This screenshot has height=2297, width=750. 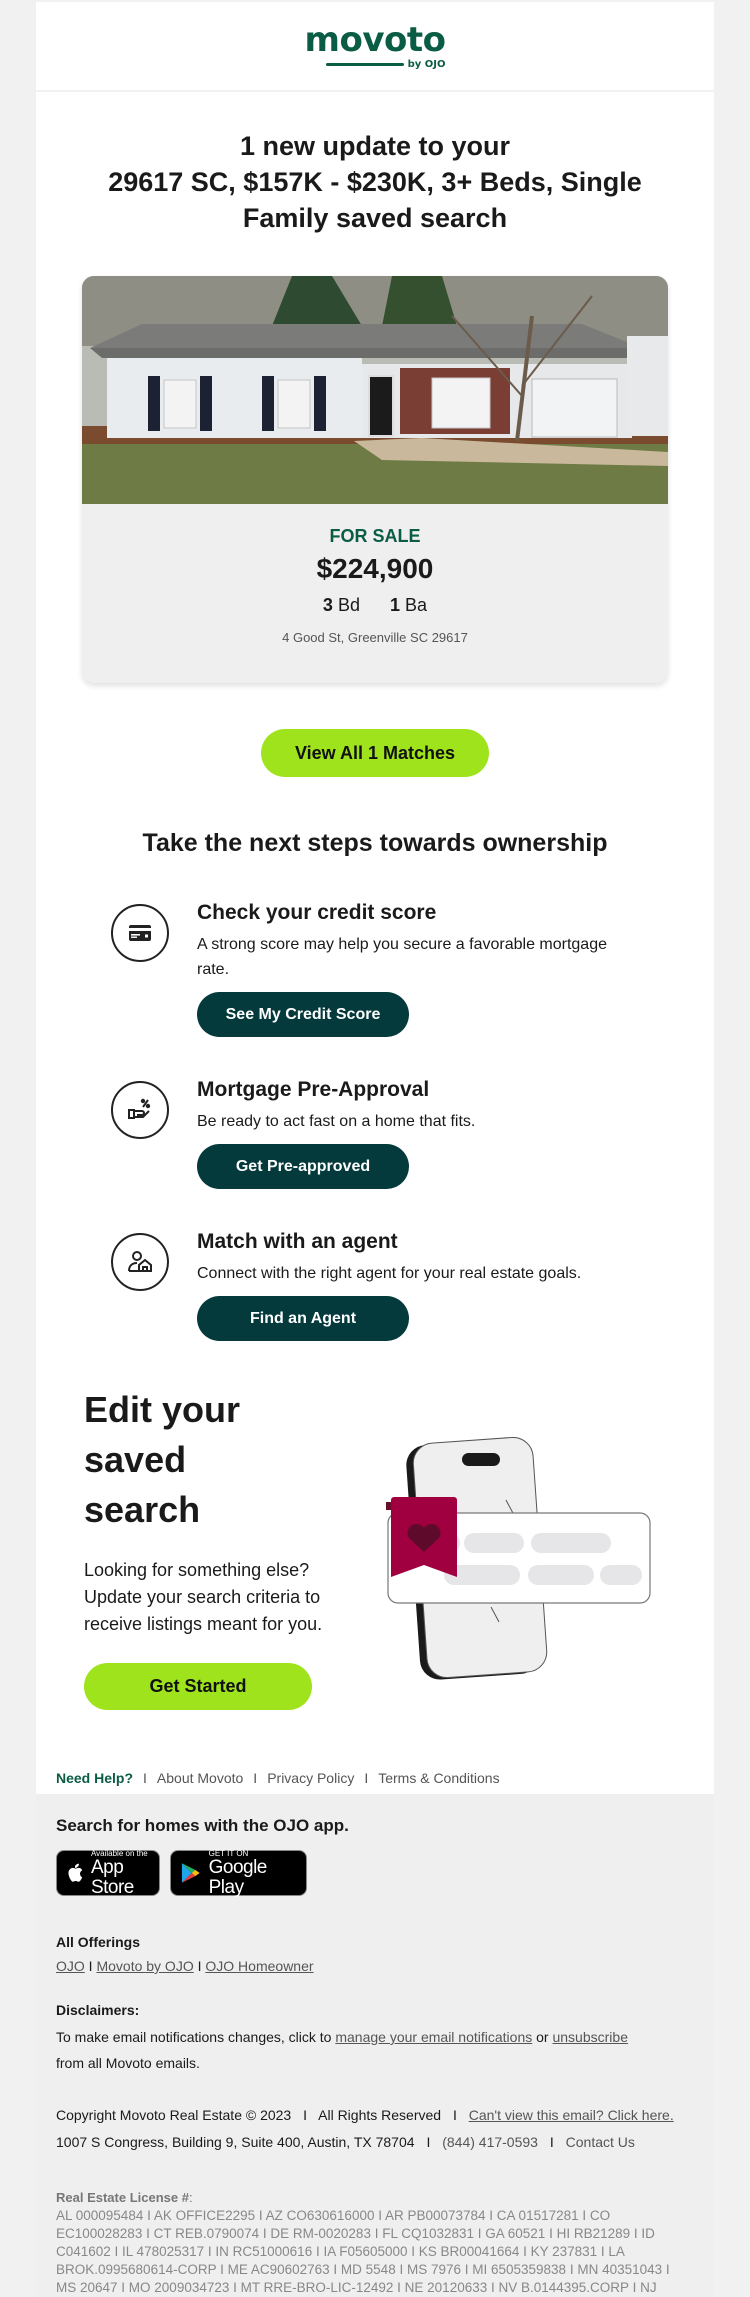 I want to click on step-title: Match with an agent, so click(x=297, y=1241).